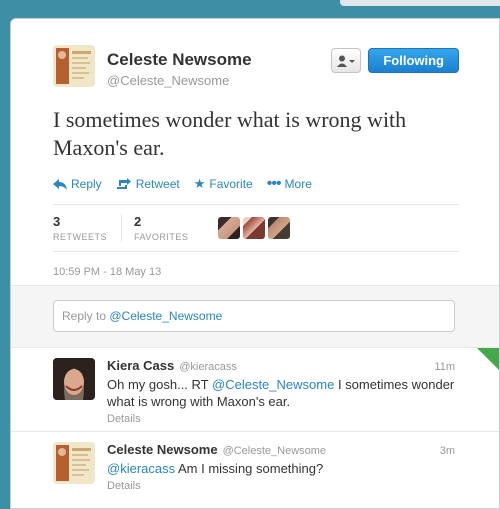 The height and width of the screenshot is (509, 500). I want to click on author-info: Celeste Newsome @Celeste_Newsome, so click(179, 66).